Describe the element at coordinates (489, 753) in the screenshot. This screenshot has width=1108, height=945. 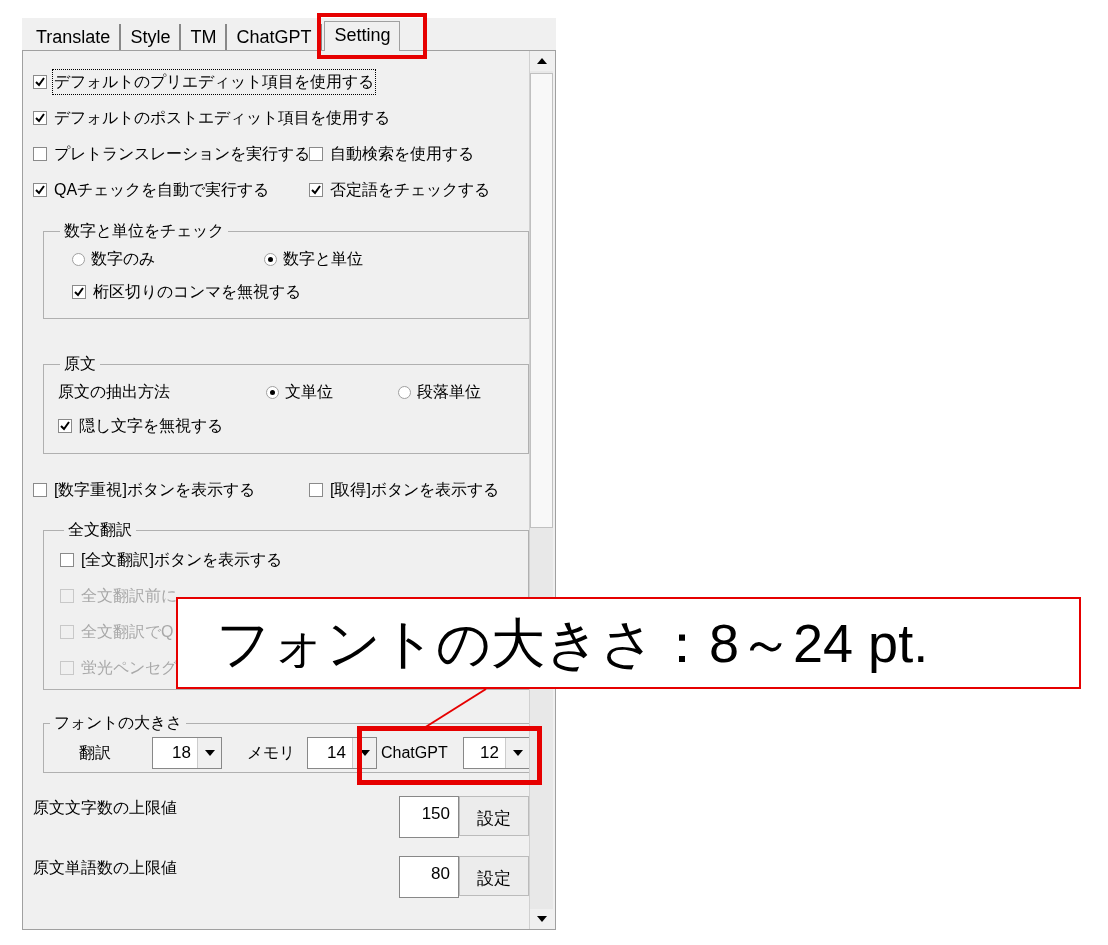
I see `dropdown-value: 12` at that location.